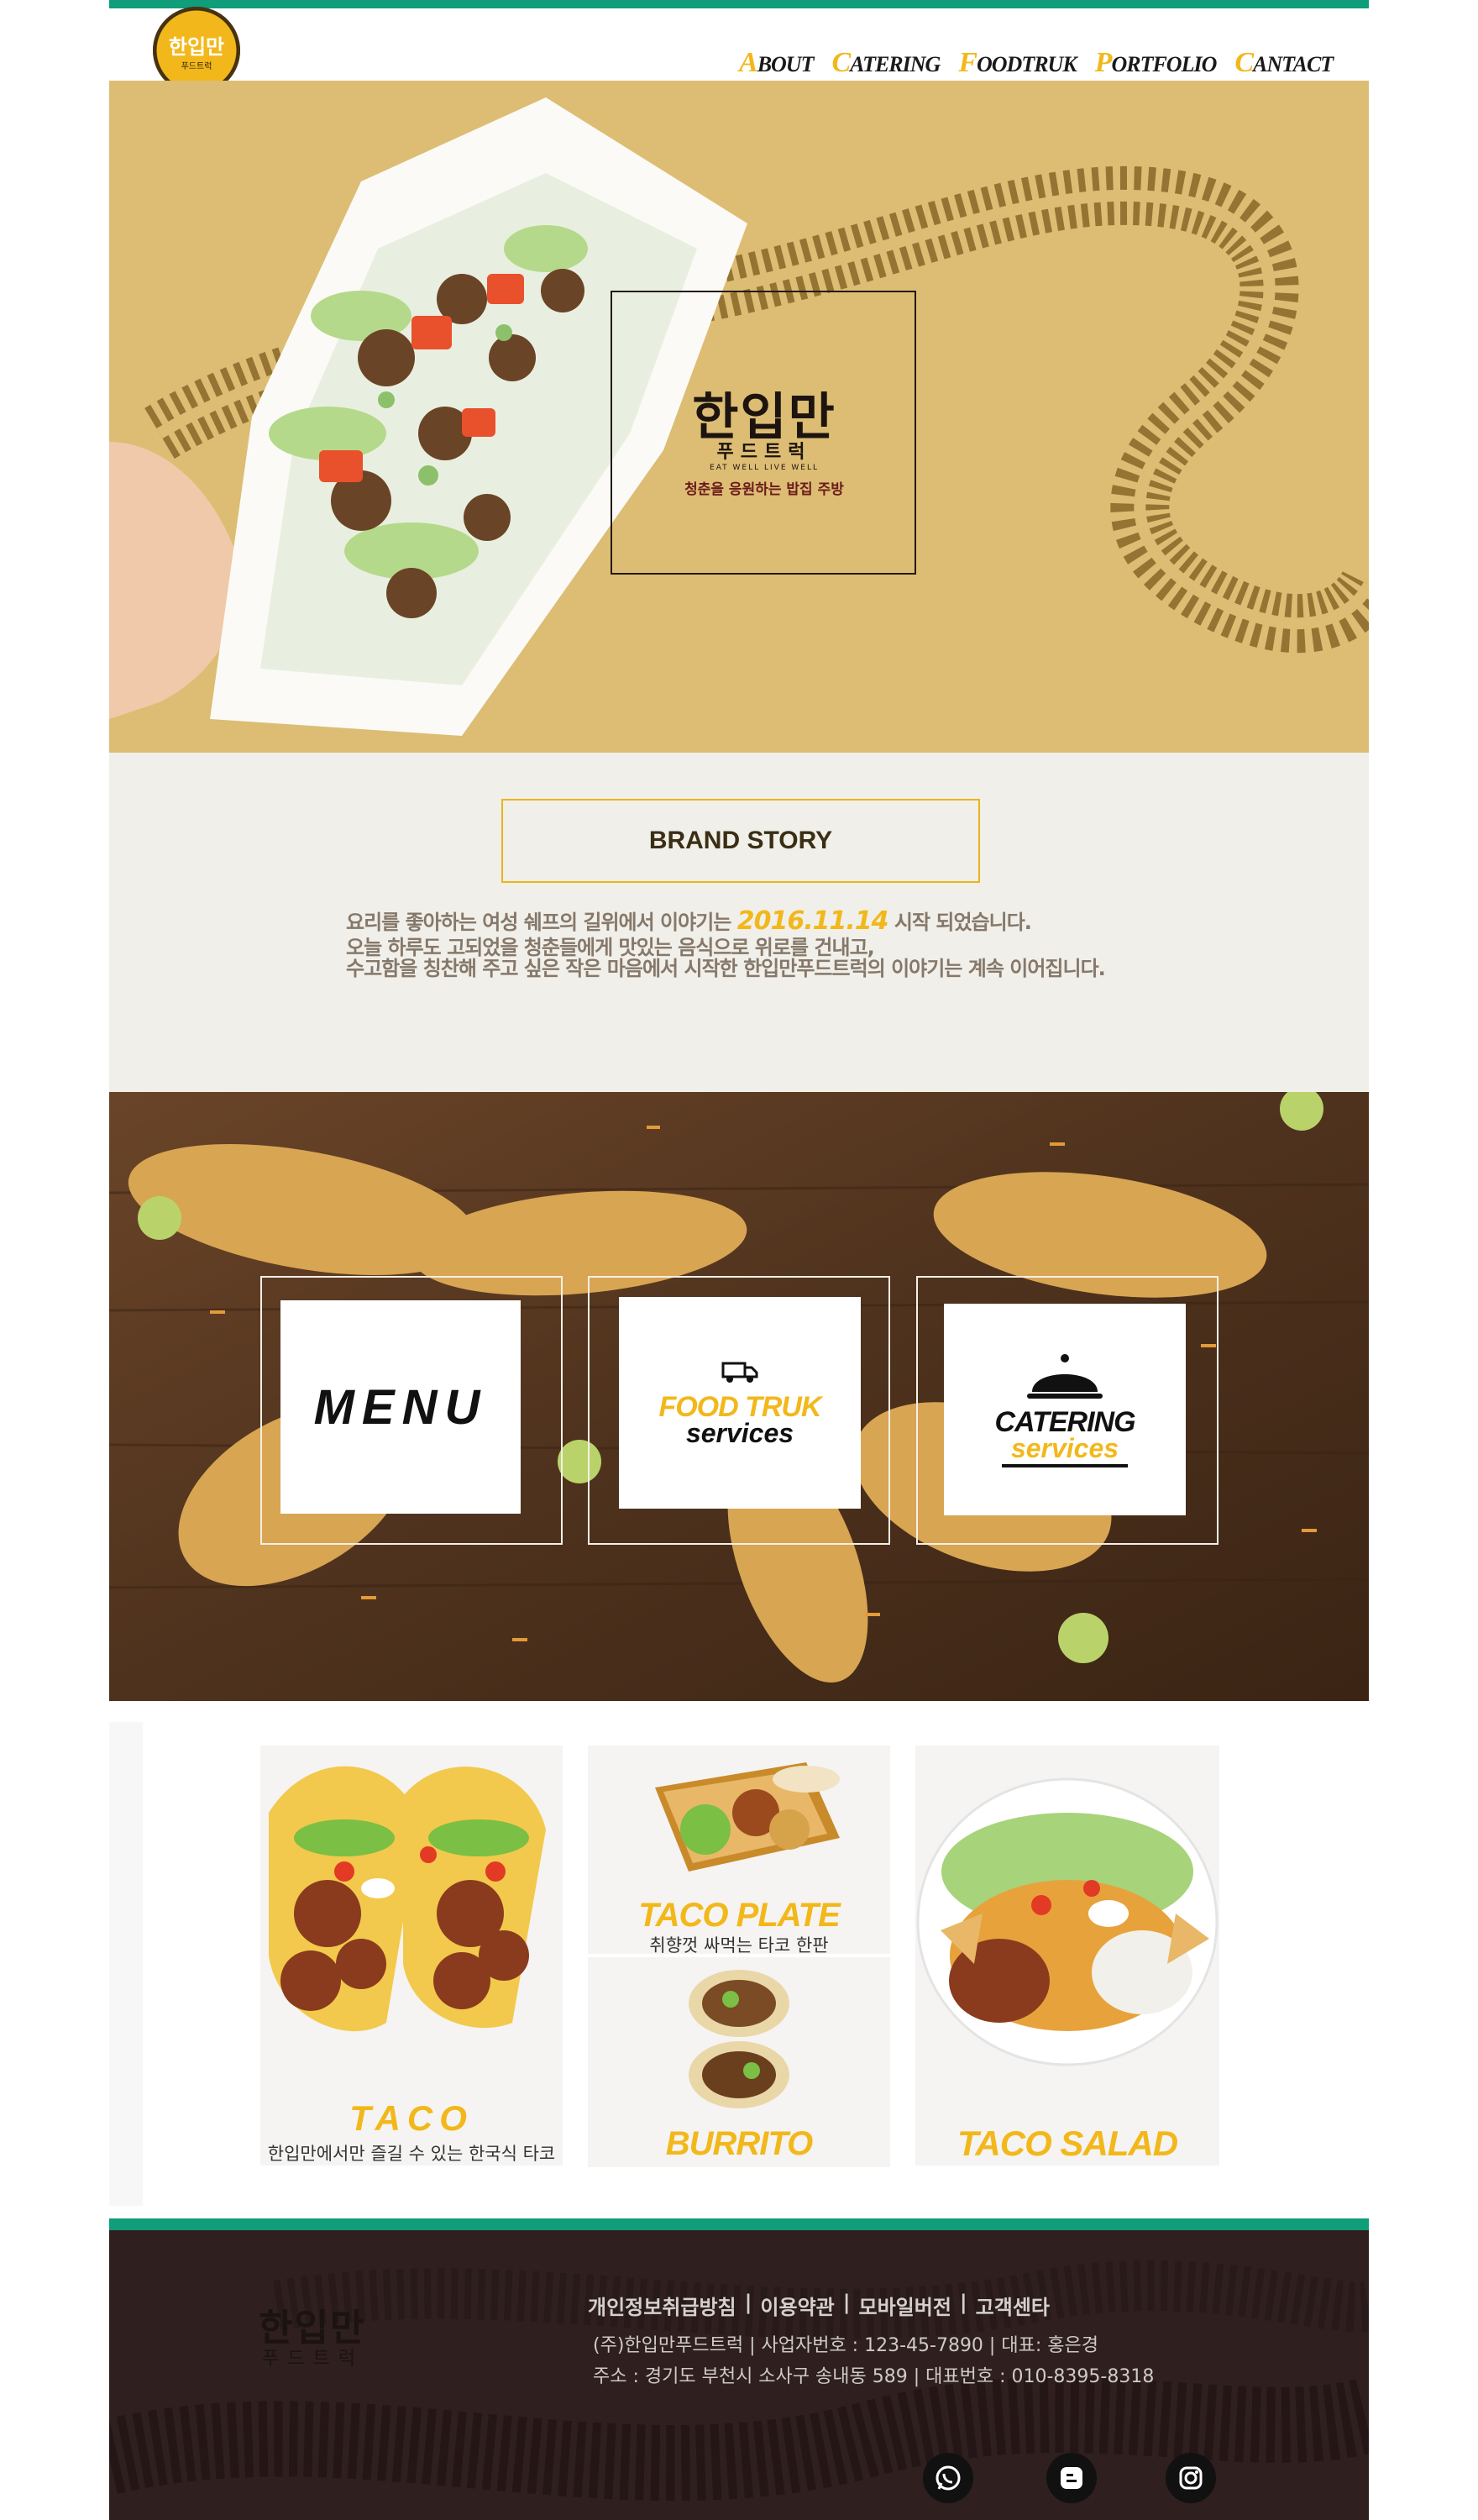 The width and height of the screenshot is (1478, 2520). Describe the element at coordinates (739, 1944) in the screenshot. I see `taco-plate-desc: 취향껏 싸먹는 타코 한판` at that location.